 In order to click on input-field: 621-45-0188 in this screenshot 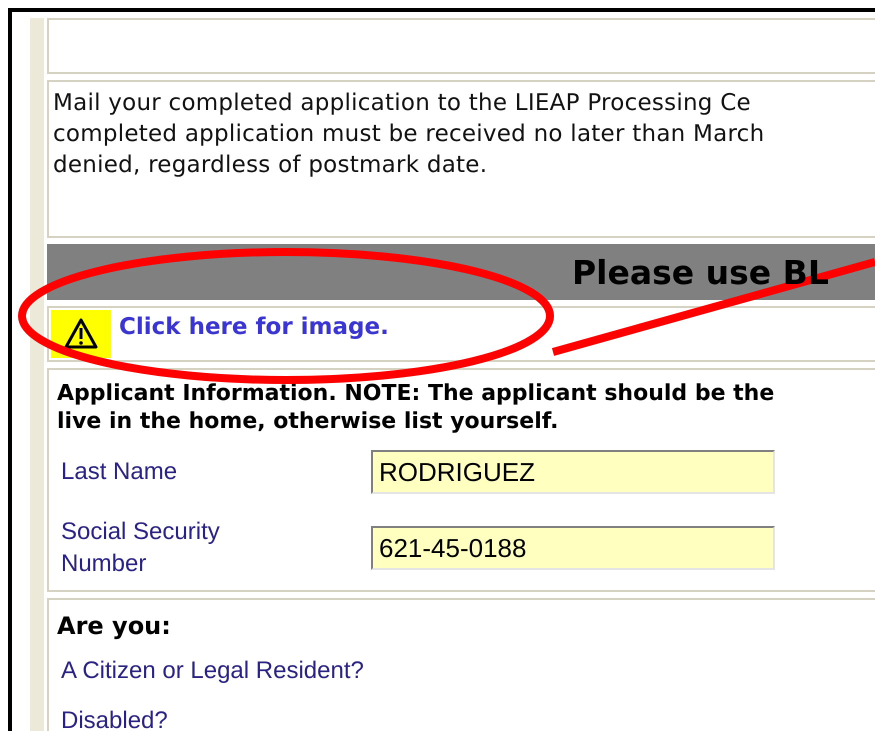, I will do `click(573, 548)`.